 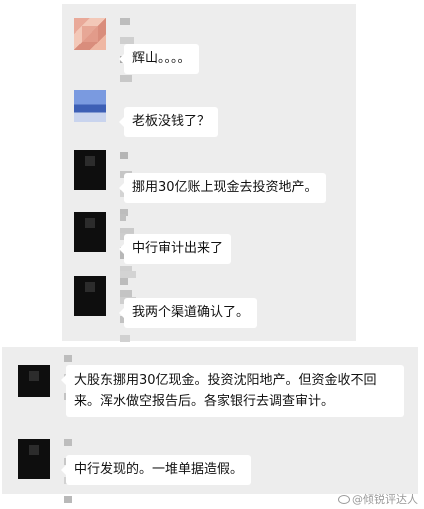 What do you see at coordinates (344, 499) in the screenshot?
I see `weibo-logo-icon` at bounding box center [344, 499].